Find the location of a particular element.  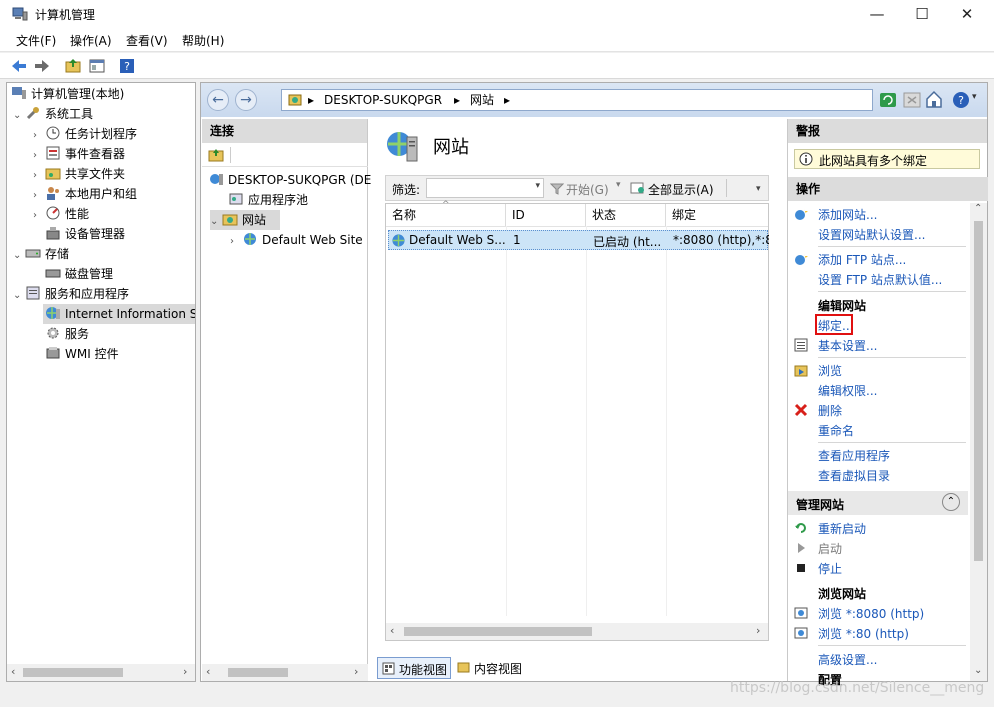

scroll-down-icon: ⌄ is located at coordinates (978, 670).